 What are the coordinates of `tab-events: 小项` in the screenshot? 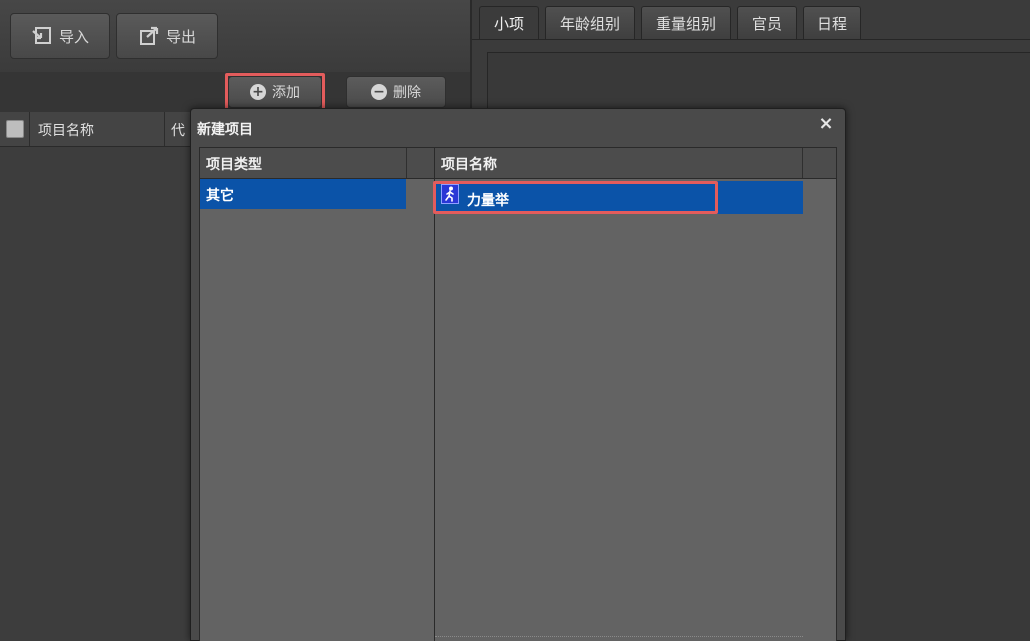 It's located at (509, 22).